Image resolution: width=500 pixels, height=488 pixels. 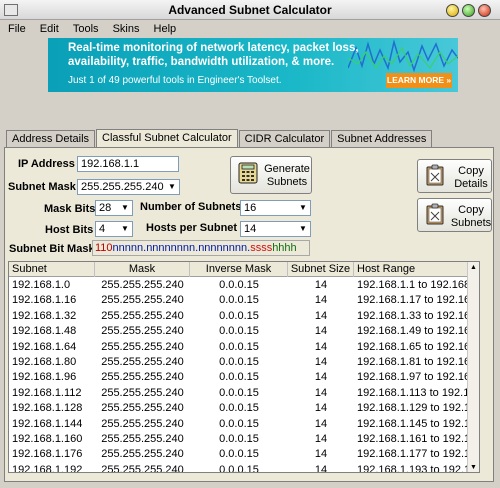 I want to click on learn-more-button: LEARN MORE », so click(x=419, y=80).